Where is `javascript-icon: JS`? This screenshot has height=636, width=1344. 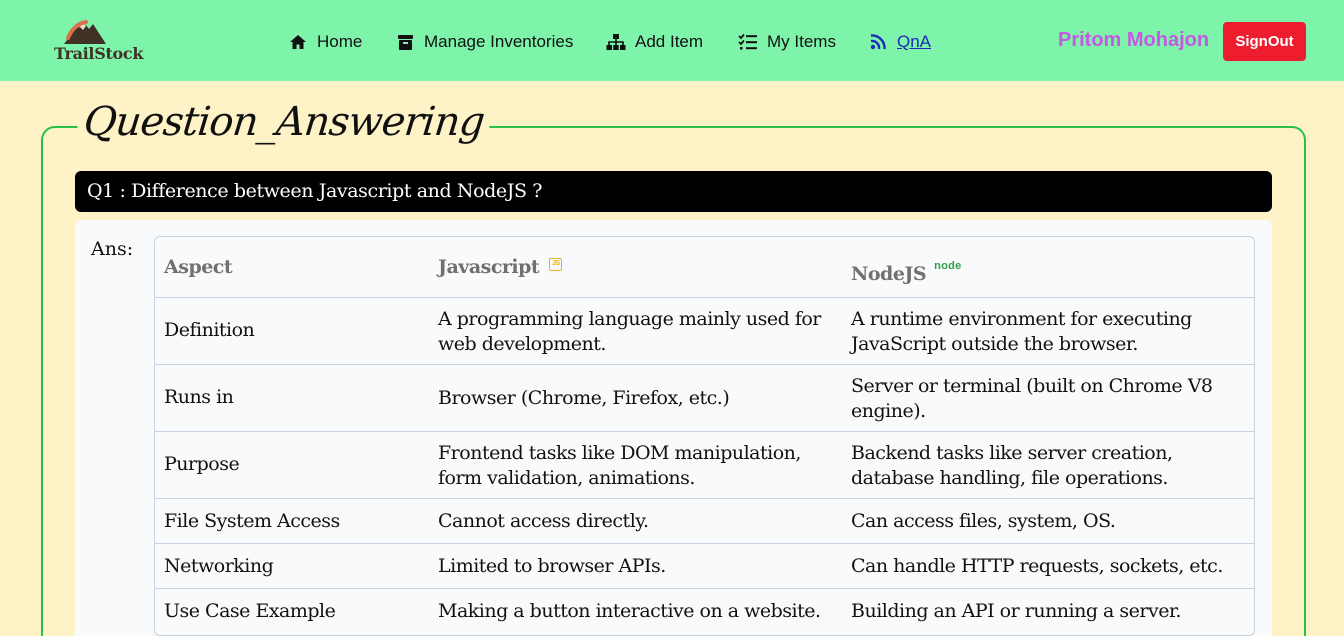
javascript-icon: JS is located at coordinates (556, 264).